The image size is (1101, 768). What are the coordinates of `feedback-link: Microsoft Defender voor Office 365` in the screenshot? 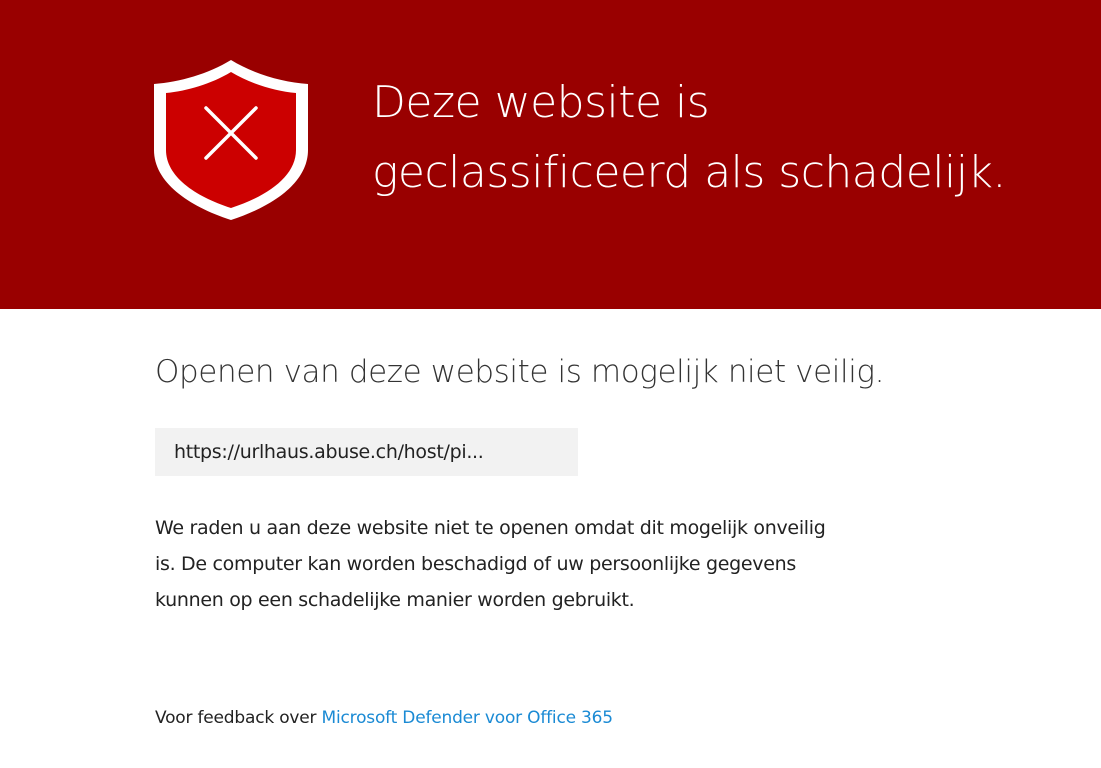 It's located at (468, 718).